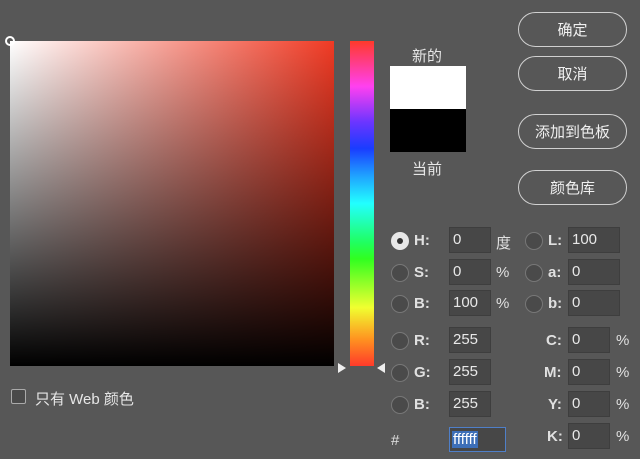 Image resolution: width=640 pixels, height=459 pixels. Describe the element at coordinates (534, 241) in the screenshot. I see `radio-l` at that location.